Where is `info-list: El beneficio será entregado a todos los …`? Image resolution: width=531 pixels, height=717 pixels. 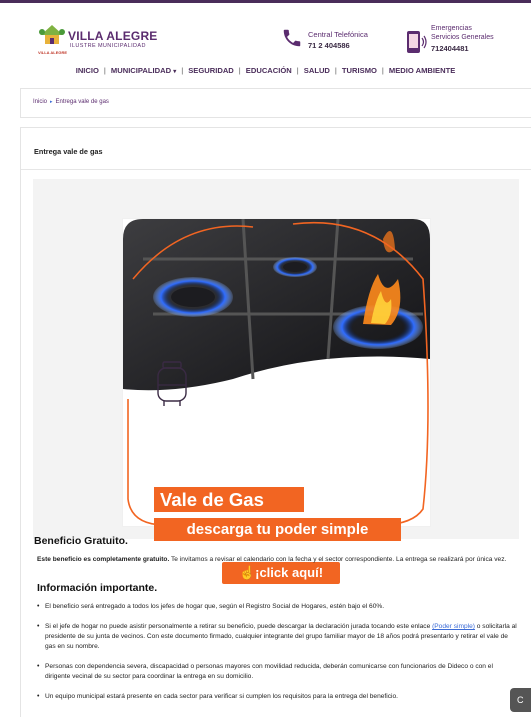
info-list: El beneficio será entregado a todos los … is located at coordinates (277, 657).